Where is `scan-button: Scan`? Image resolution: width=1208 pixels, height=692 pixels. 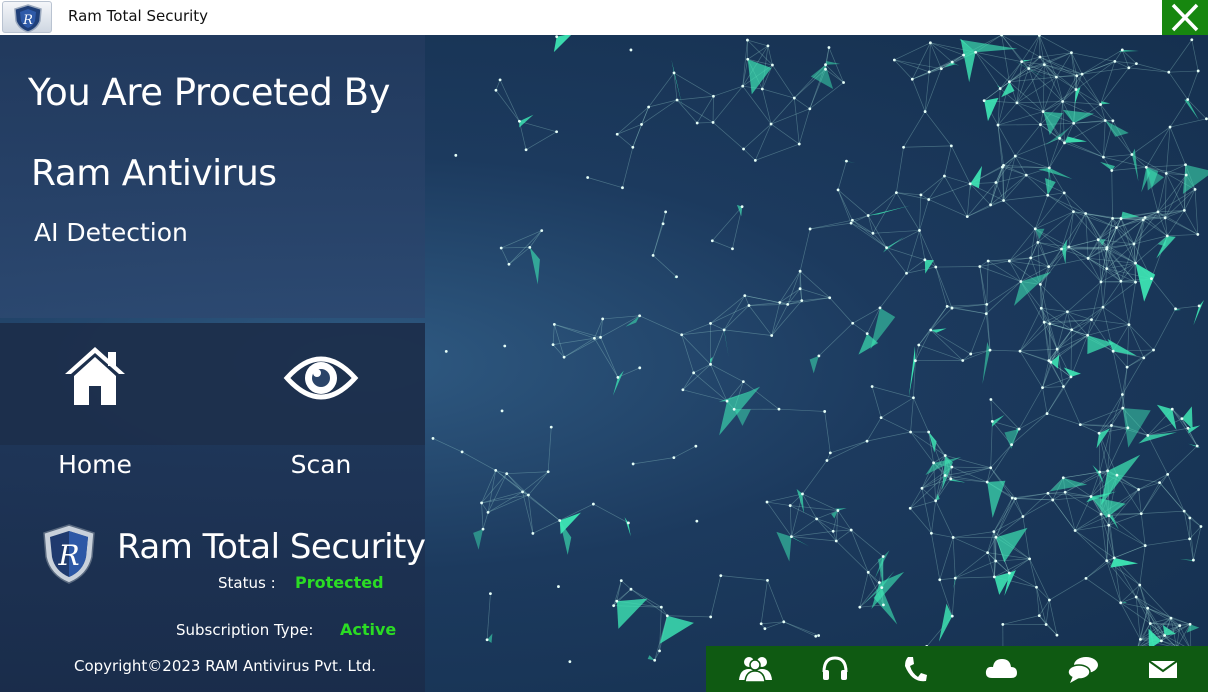
scan-button: Scan is located at coordinates (321, 415).